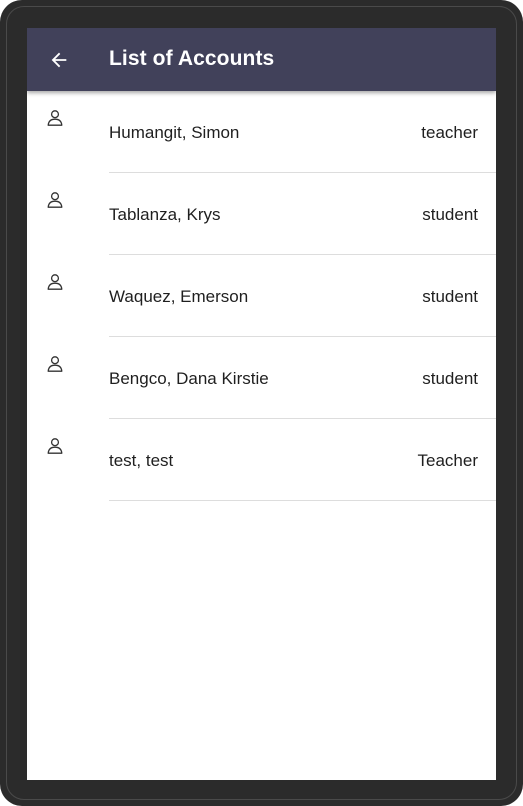  What do you see at coordinates (141, 460) in the screenshot?
I see `account-name: test, test` at bounding box center [141, 460].